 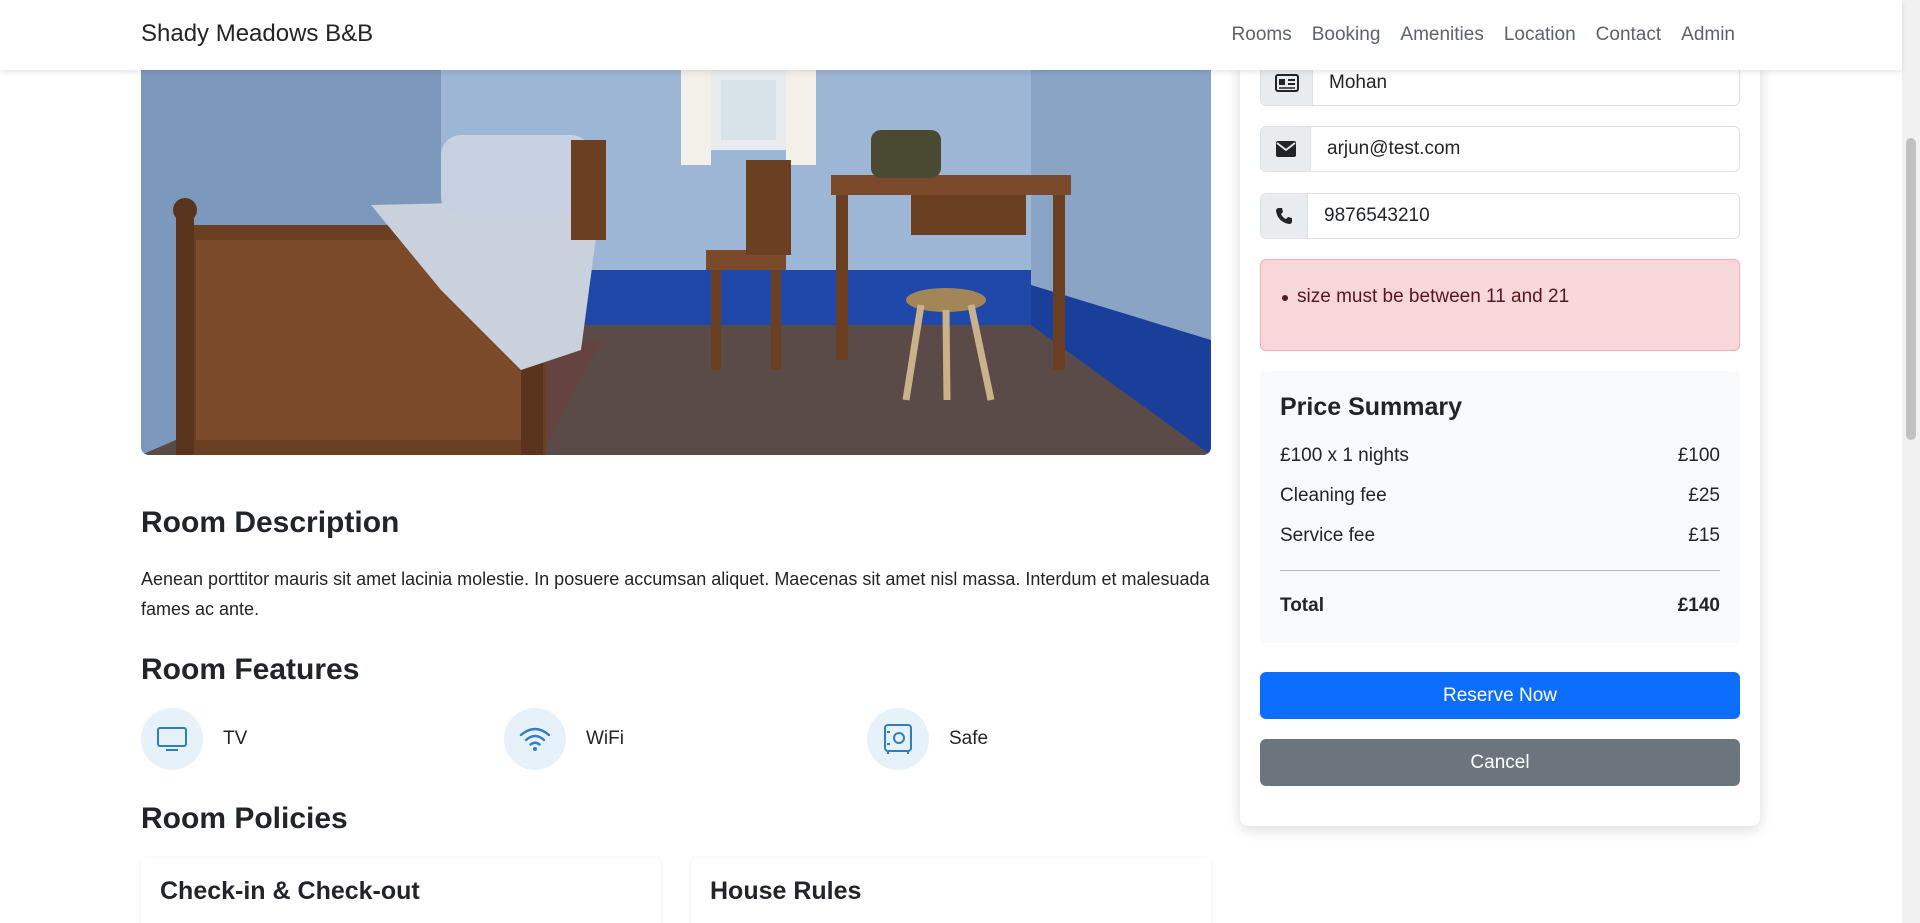 What do you see at coordinates (1344, 455) in the screenshot?
I see `price-row-label: £100 x 1 nights` at bounding box center [1344, 455].